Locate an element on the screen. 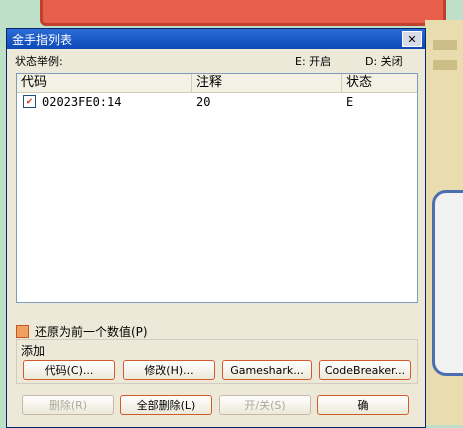 This screenshot has width=463, height=428. list-header: 代码 注释 状态 is located at coordinates (217, 83).